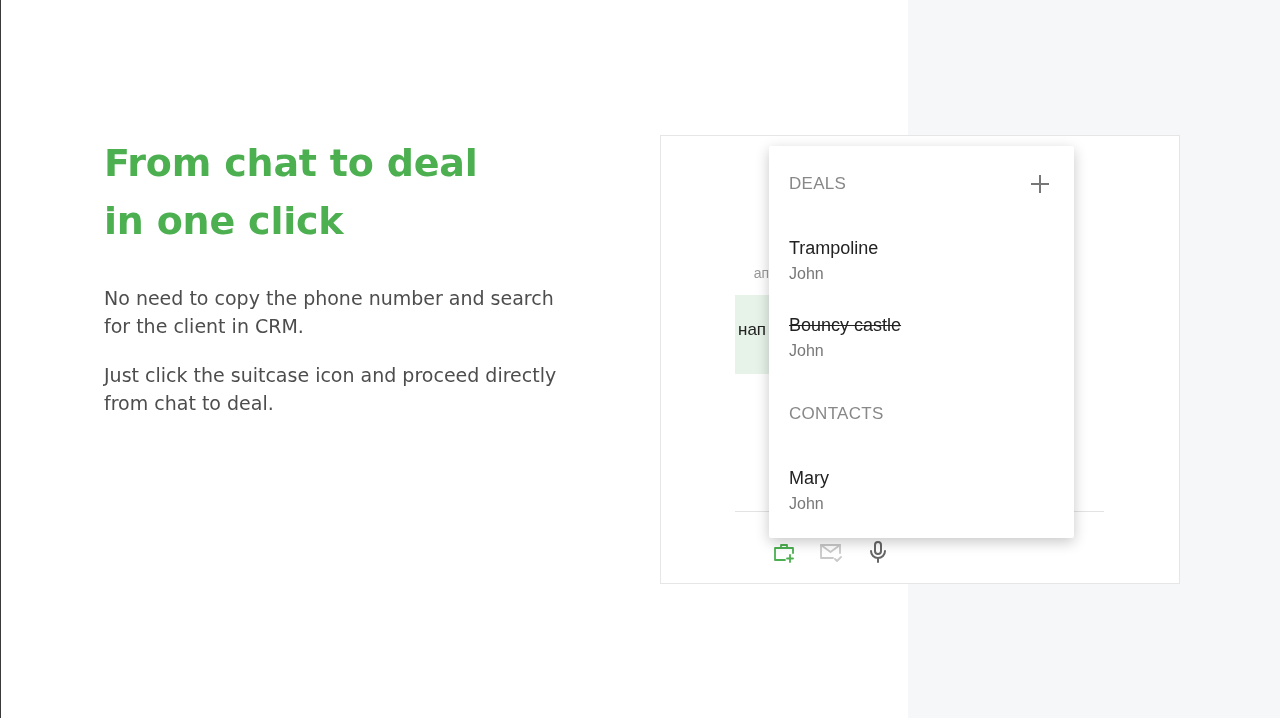 The image size is (1280, 718). Describe the element at coordinates (752, 334) in the screenshot. I see `message-bubble: нап` at that location.